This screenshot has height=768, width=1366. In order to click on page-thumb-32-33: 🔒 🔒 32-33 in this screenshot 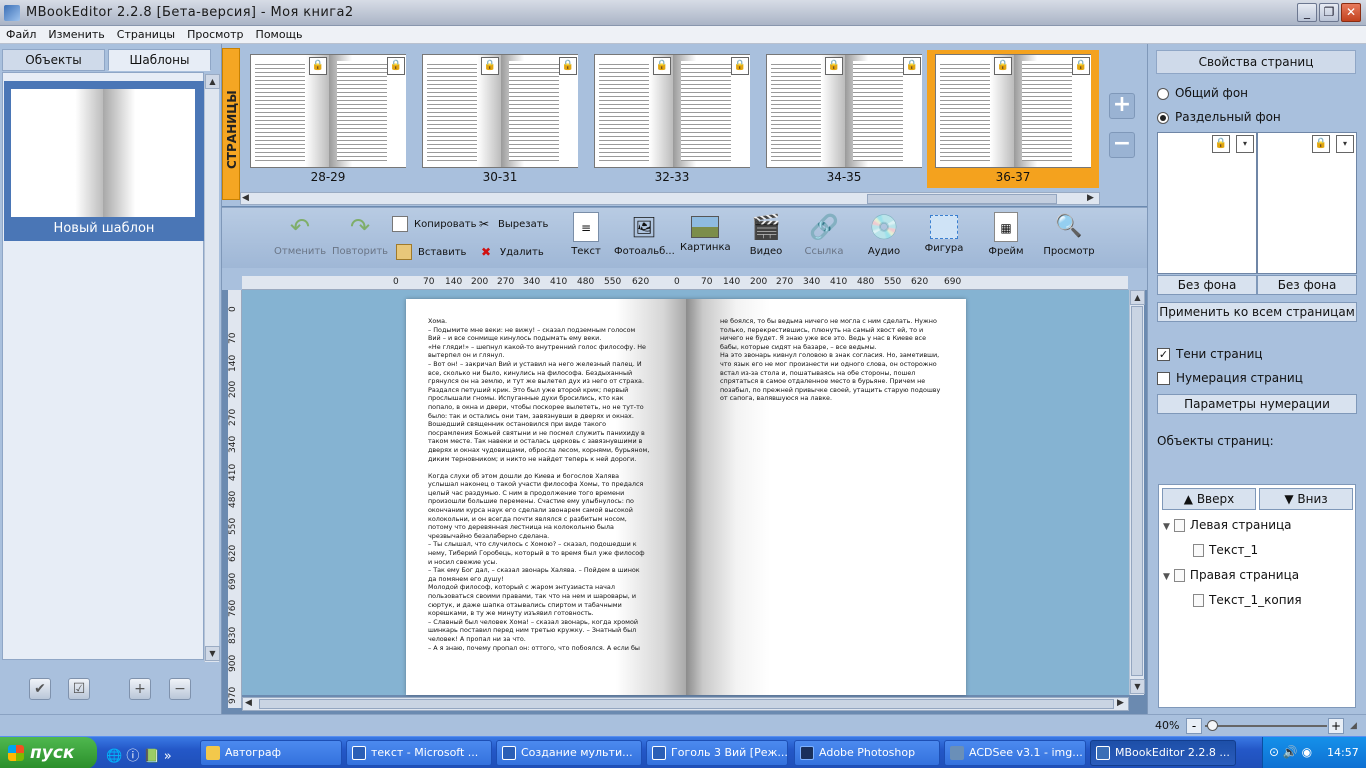, I will do `click(672, 119)`.